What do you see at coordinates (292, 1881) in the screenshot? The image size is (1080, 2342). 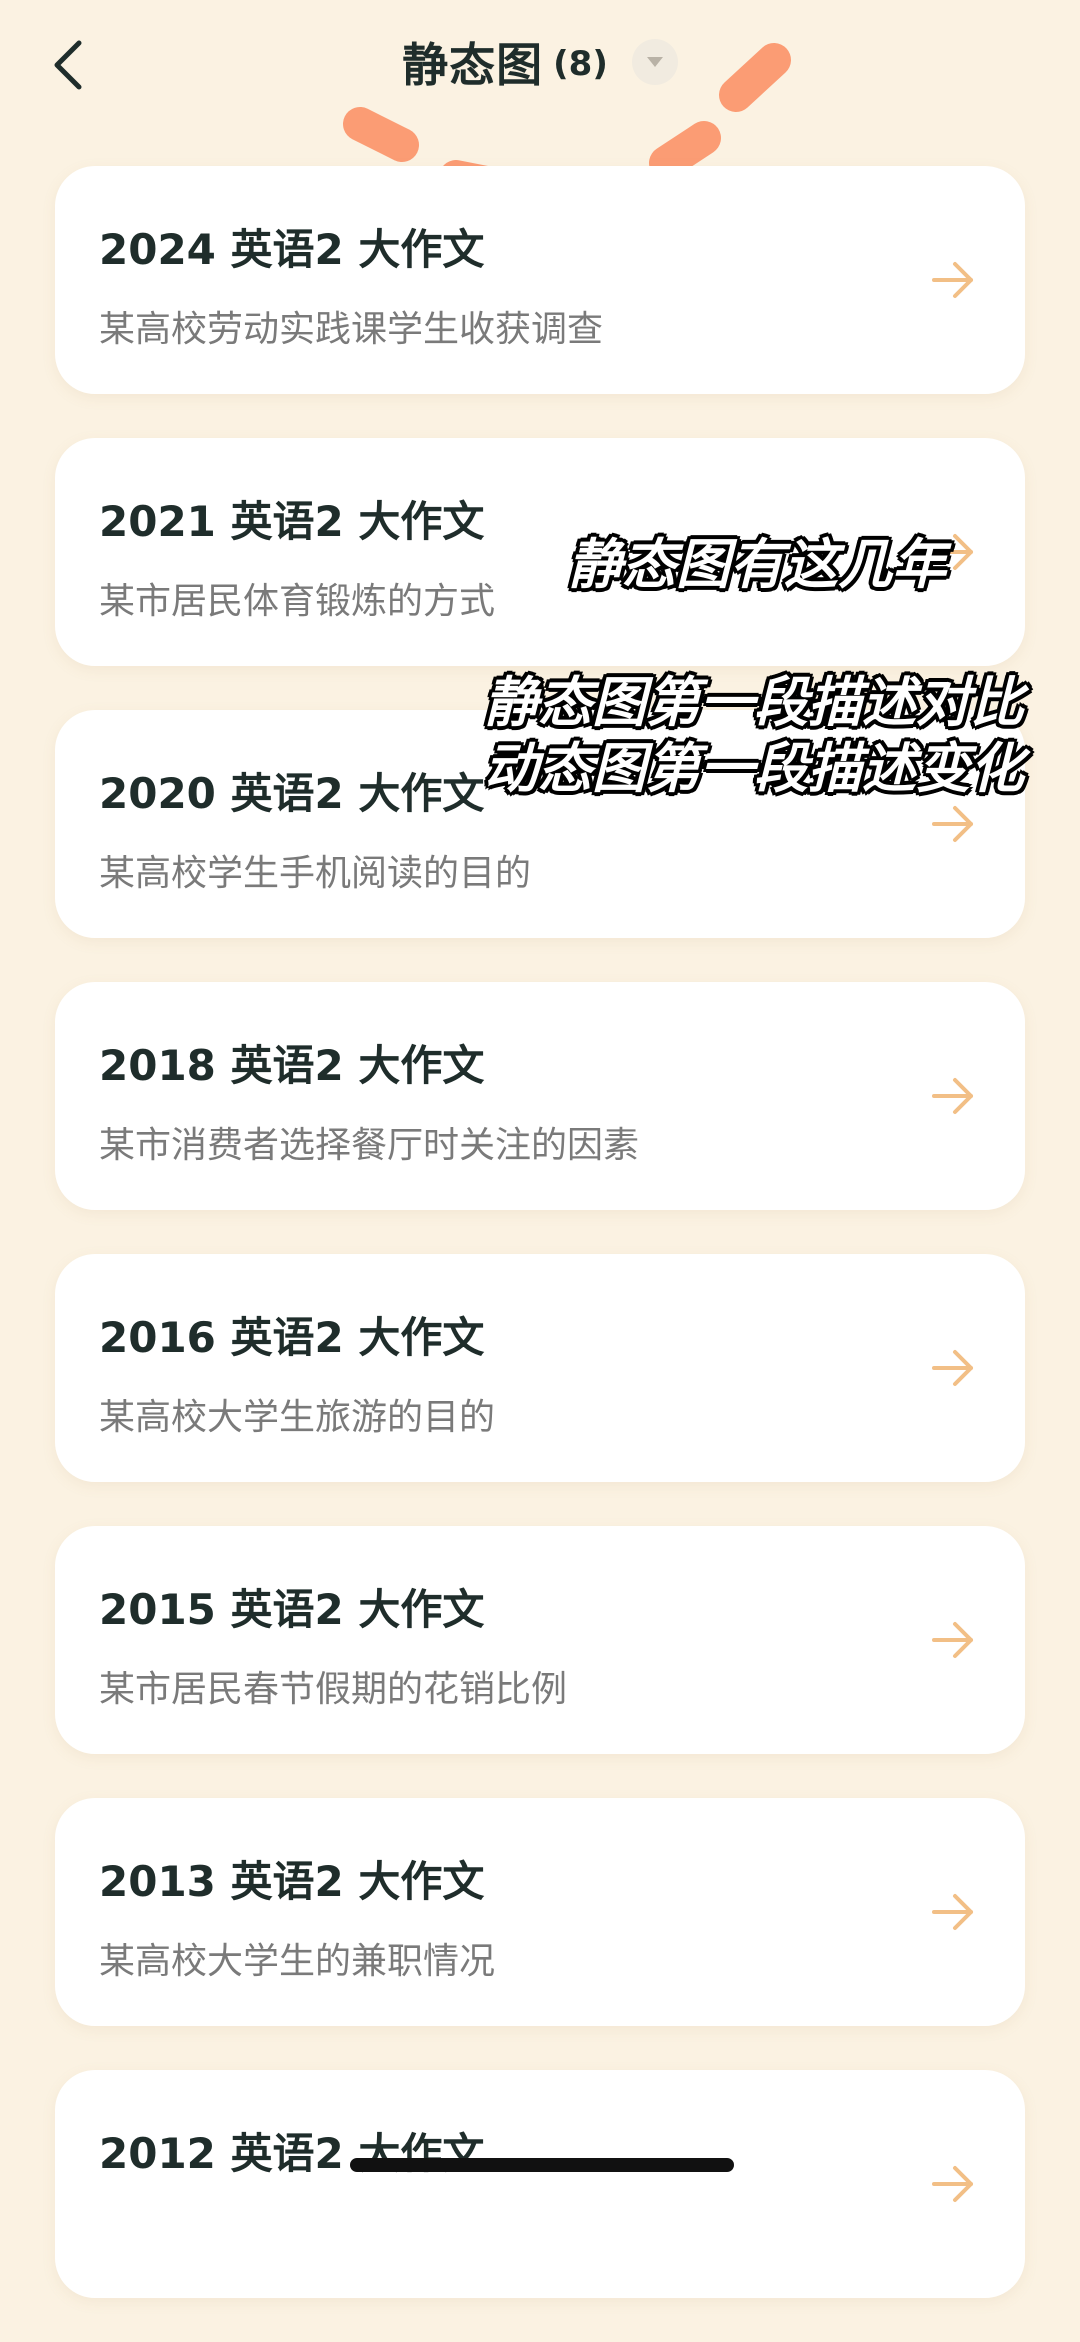 I see `item-title: 2013 英语2 大作文` at bounding box center [292, 1881].